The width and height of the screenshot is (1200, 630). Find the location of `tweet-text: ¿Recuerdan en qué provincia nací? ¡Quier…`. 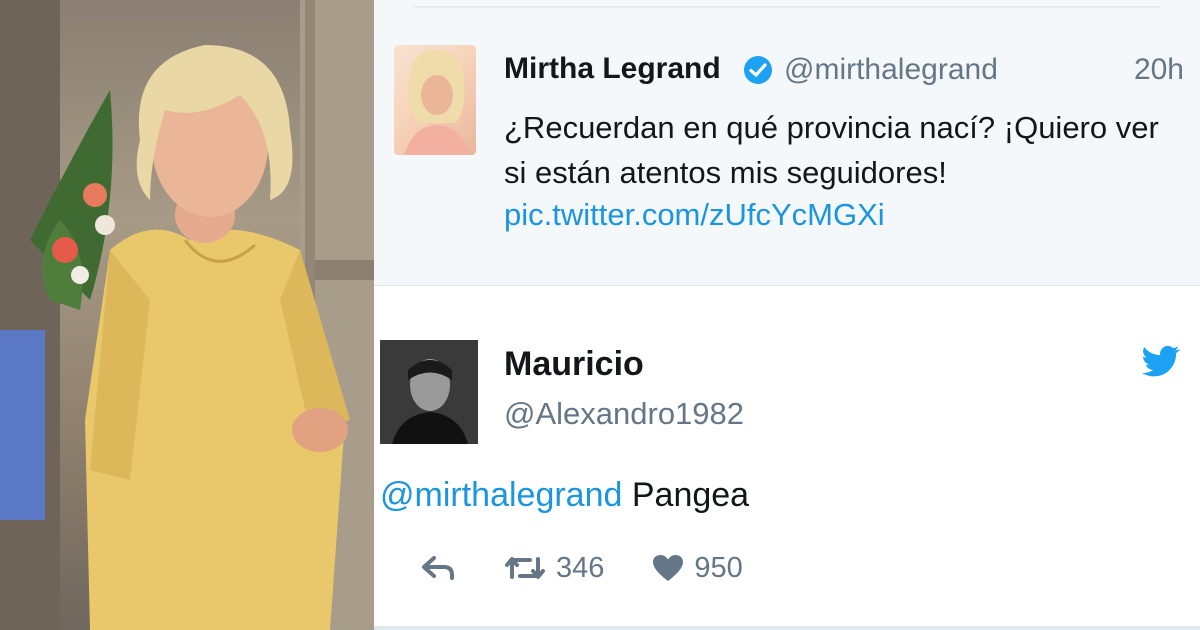

tweet-text: ¿Recuerdan en qué provincia nací? ¡Quier… is located at coordinates (831, 150).